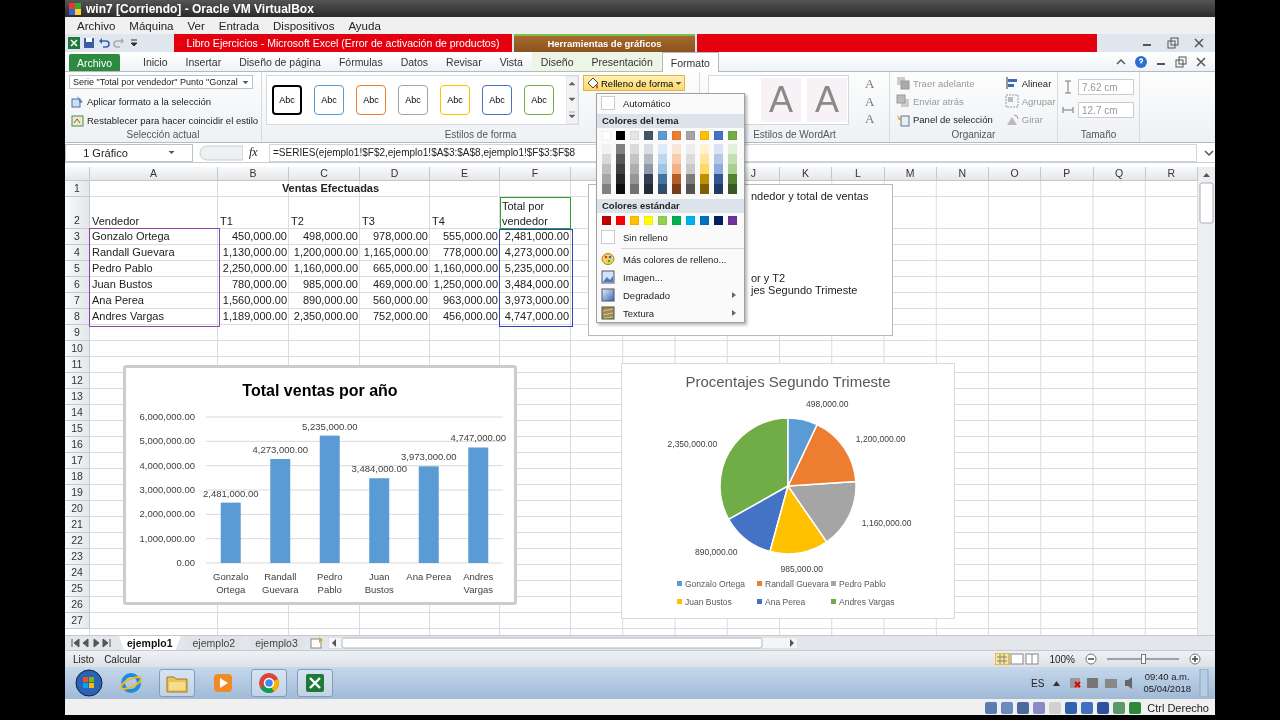 This screenshot has height=720, width=1280. I want to click on language-indicator: ES, so click(1038, 683).